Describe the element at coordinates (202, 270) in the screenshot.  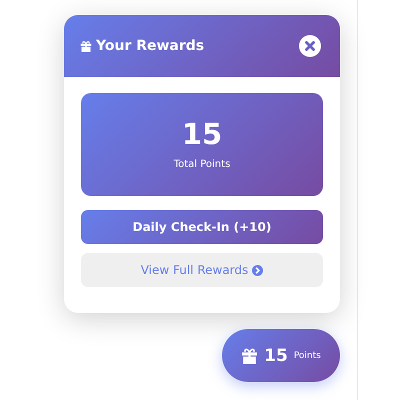
I see `view-rewards-button: View Full Rewards` at that location.